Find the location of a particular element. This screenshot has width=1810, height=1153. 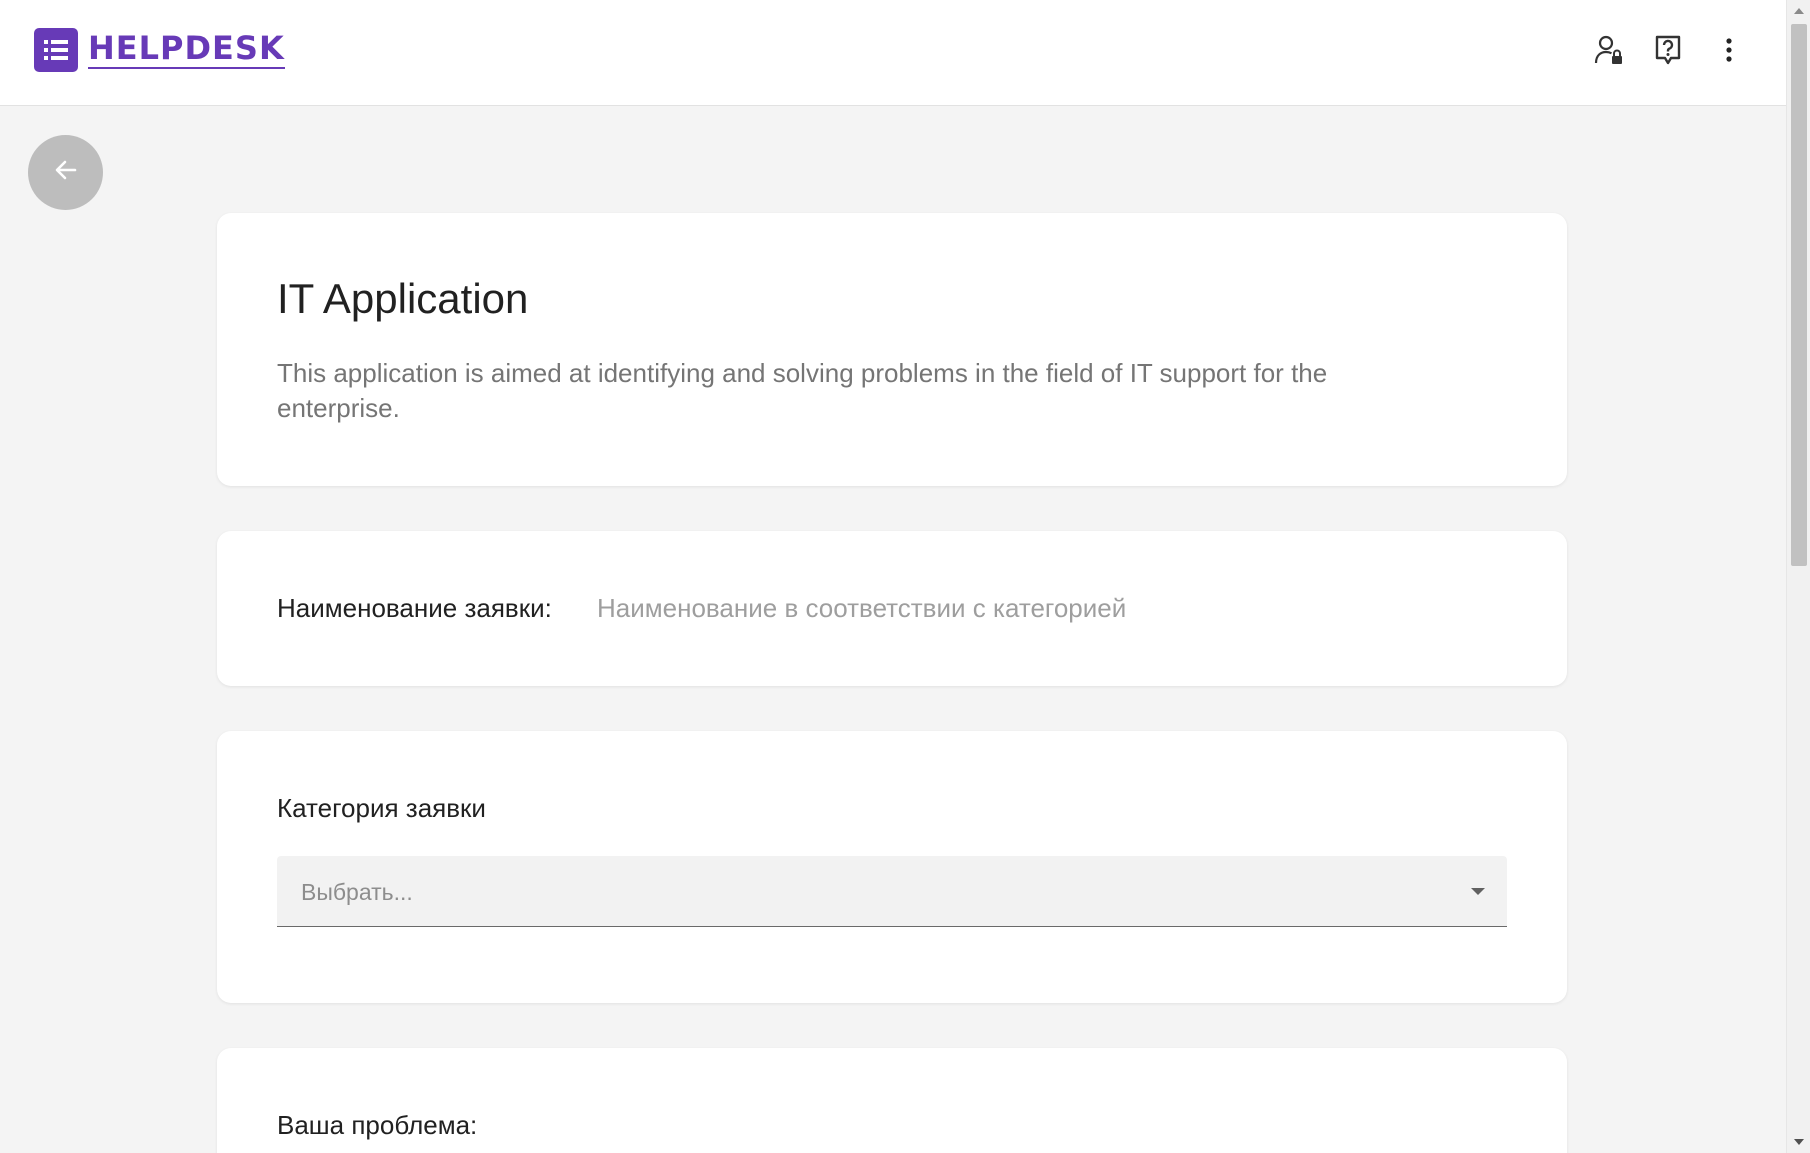

help-button is located at coordinates (1668, 52).